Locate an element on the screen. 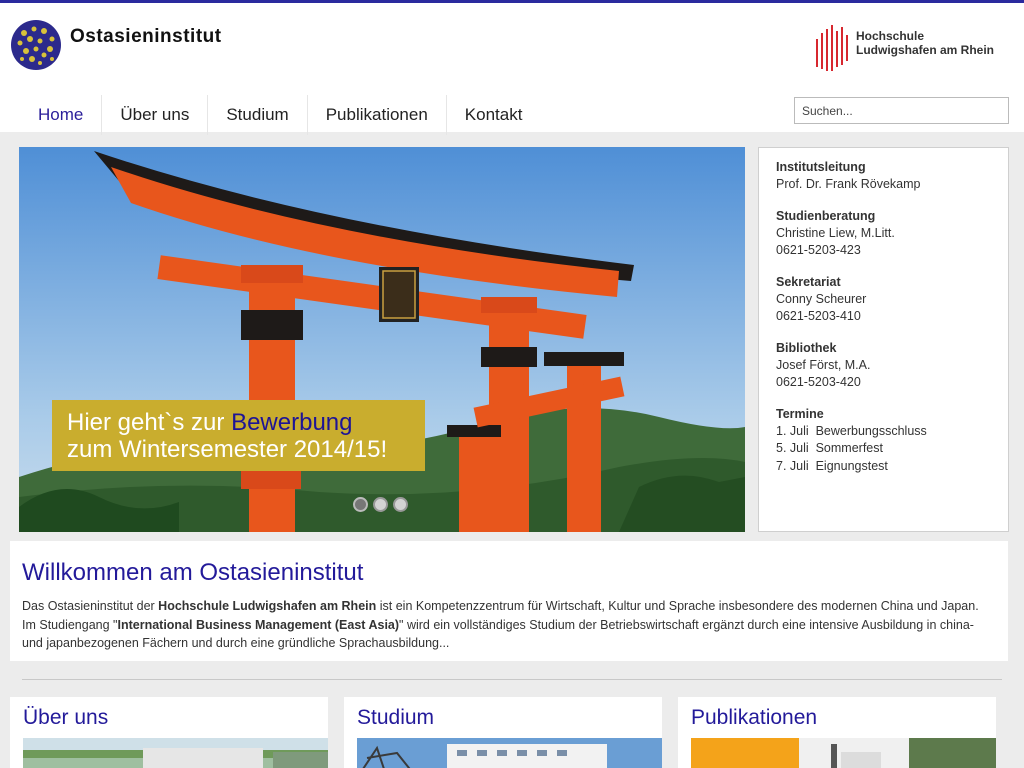  hero-caption-line1: Hier geht`s zur Bewerbung is located at coordinates (238, 422).